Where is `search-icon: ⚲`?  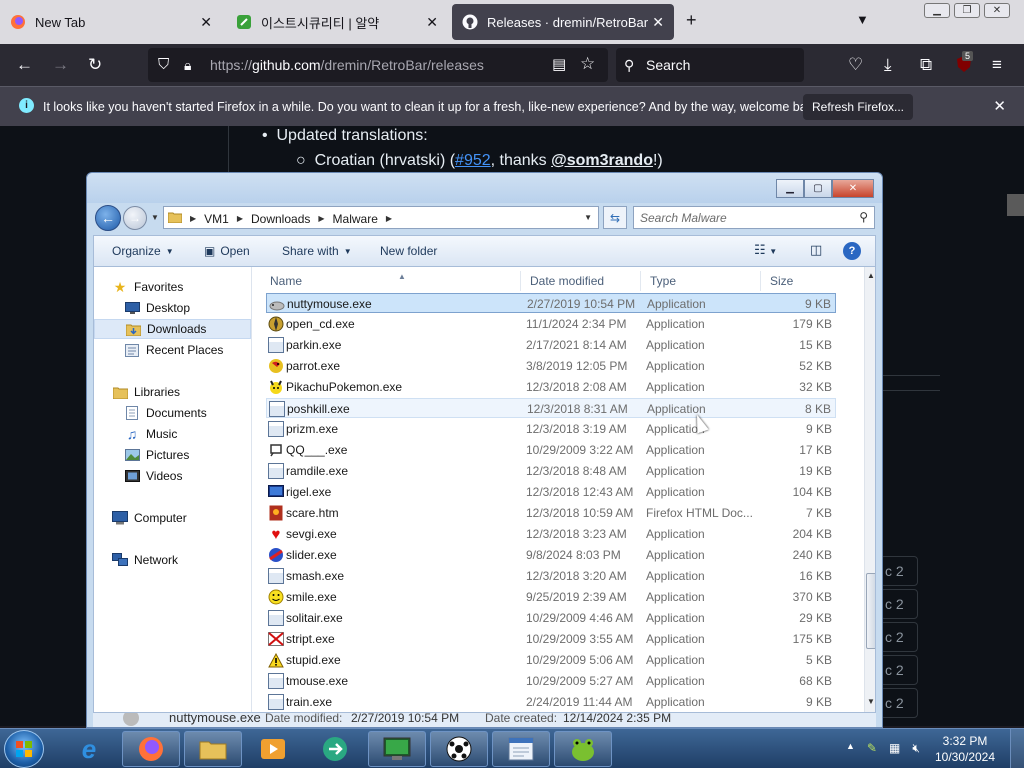 search-icon: ⚲ is located at coordinates (863, 217).